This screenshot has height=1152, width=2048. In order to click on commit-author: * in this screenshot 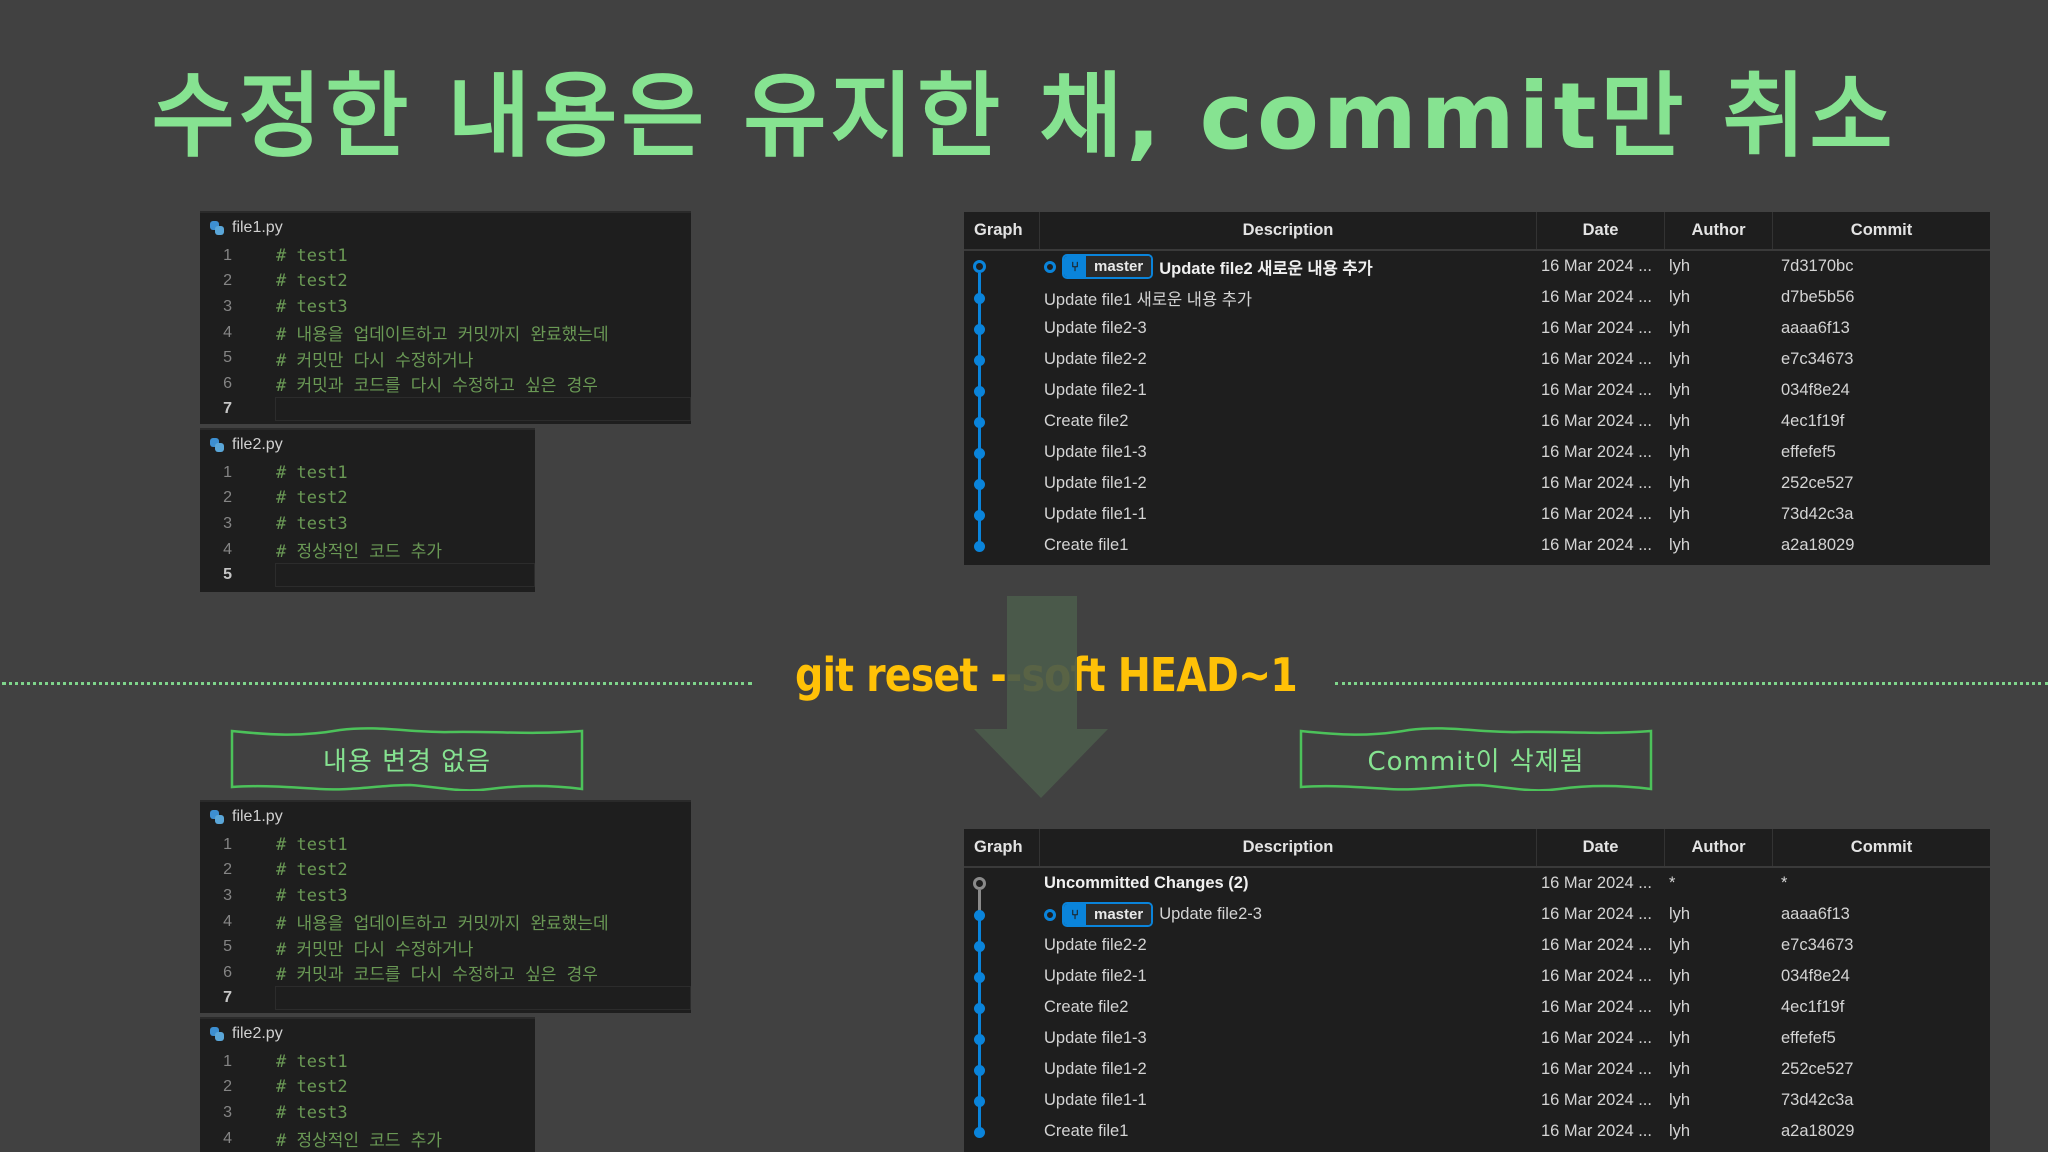, I will do `click(1672, 883)`.